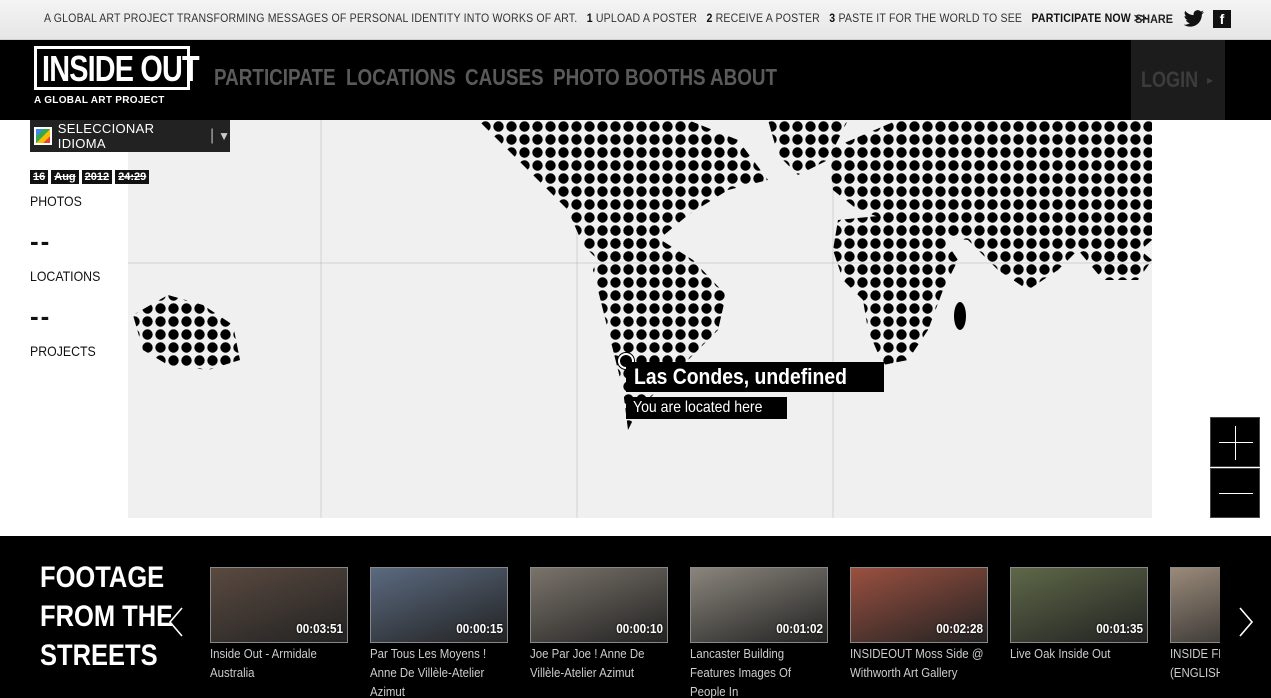  Describe the element at coordinates (479, 628) in the screenshot. I see `video-duration: 00:00:15` at that location.